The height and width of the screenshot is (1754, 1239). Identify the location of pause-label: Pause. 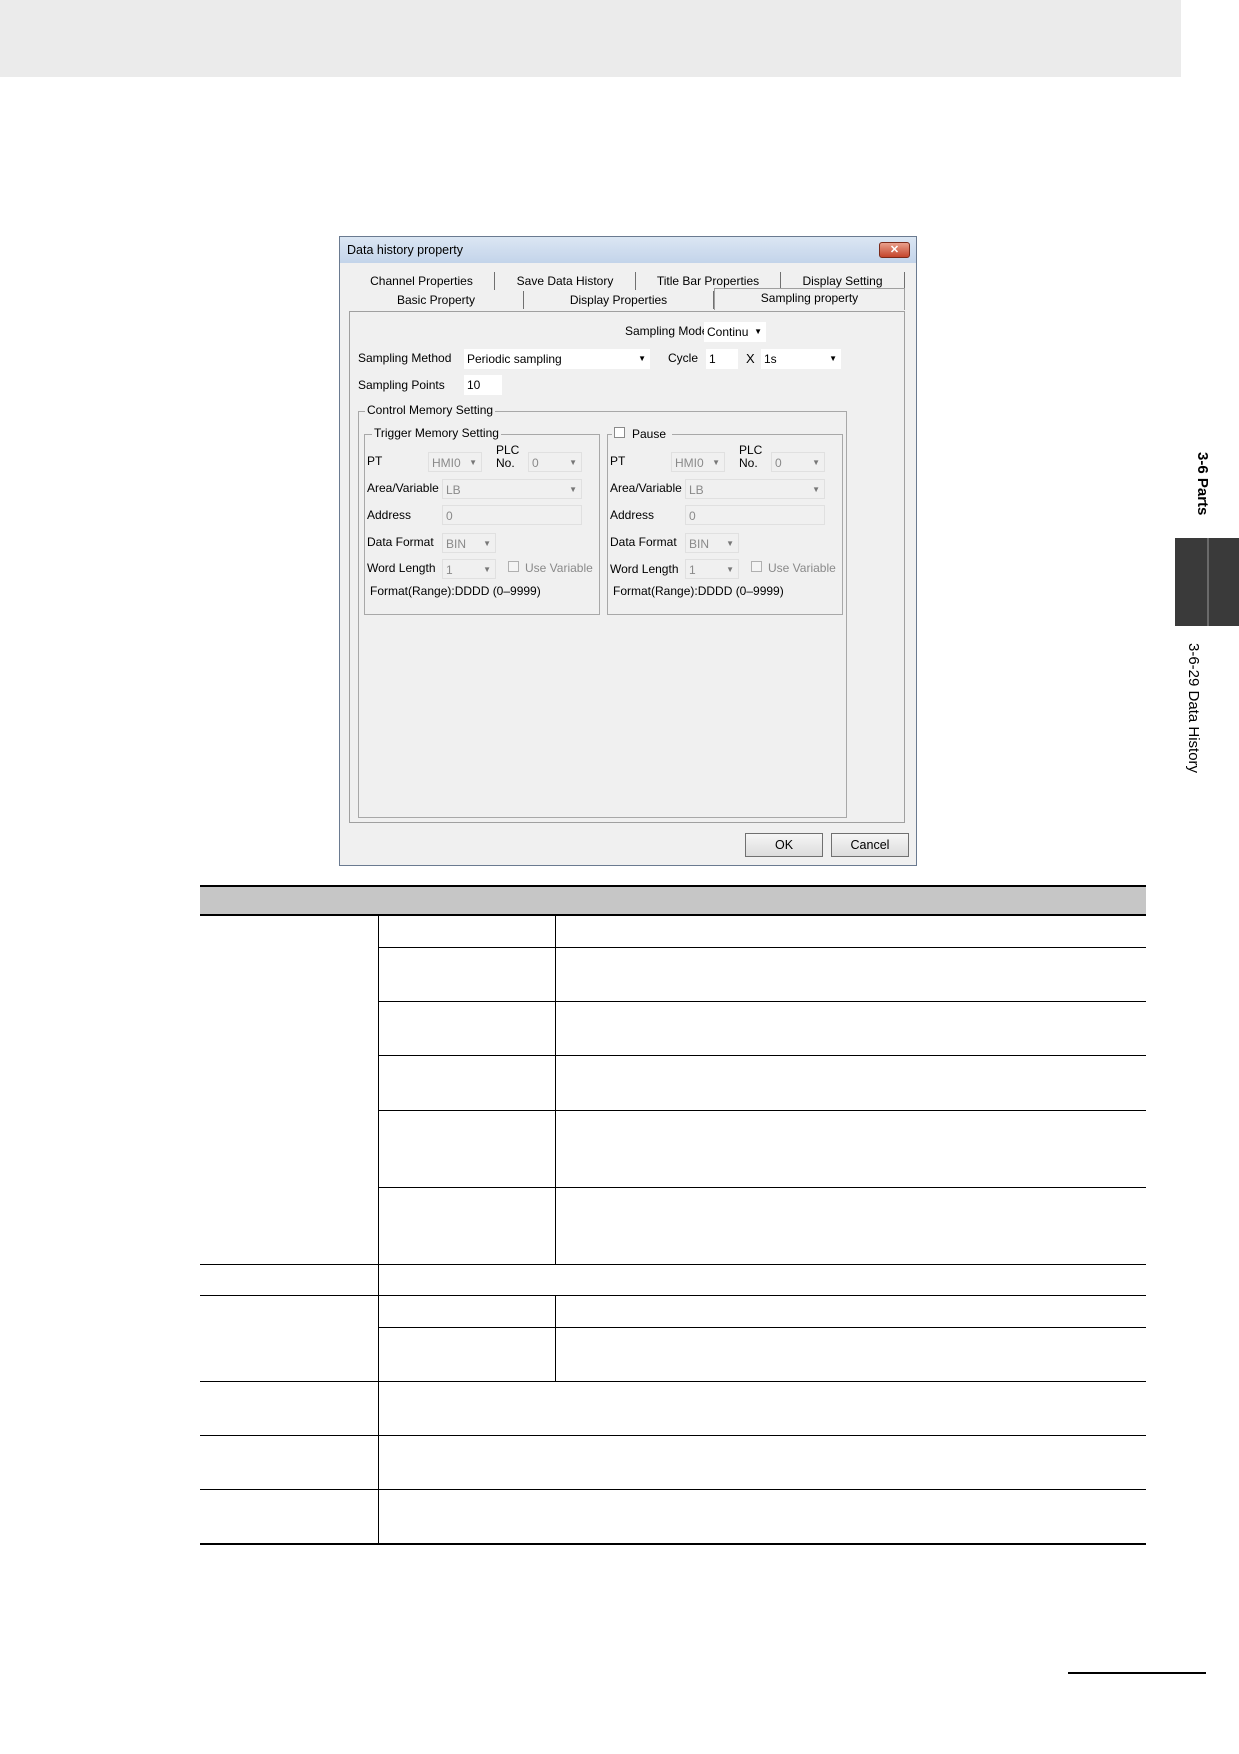
(649, 434).